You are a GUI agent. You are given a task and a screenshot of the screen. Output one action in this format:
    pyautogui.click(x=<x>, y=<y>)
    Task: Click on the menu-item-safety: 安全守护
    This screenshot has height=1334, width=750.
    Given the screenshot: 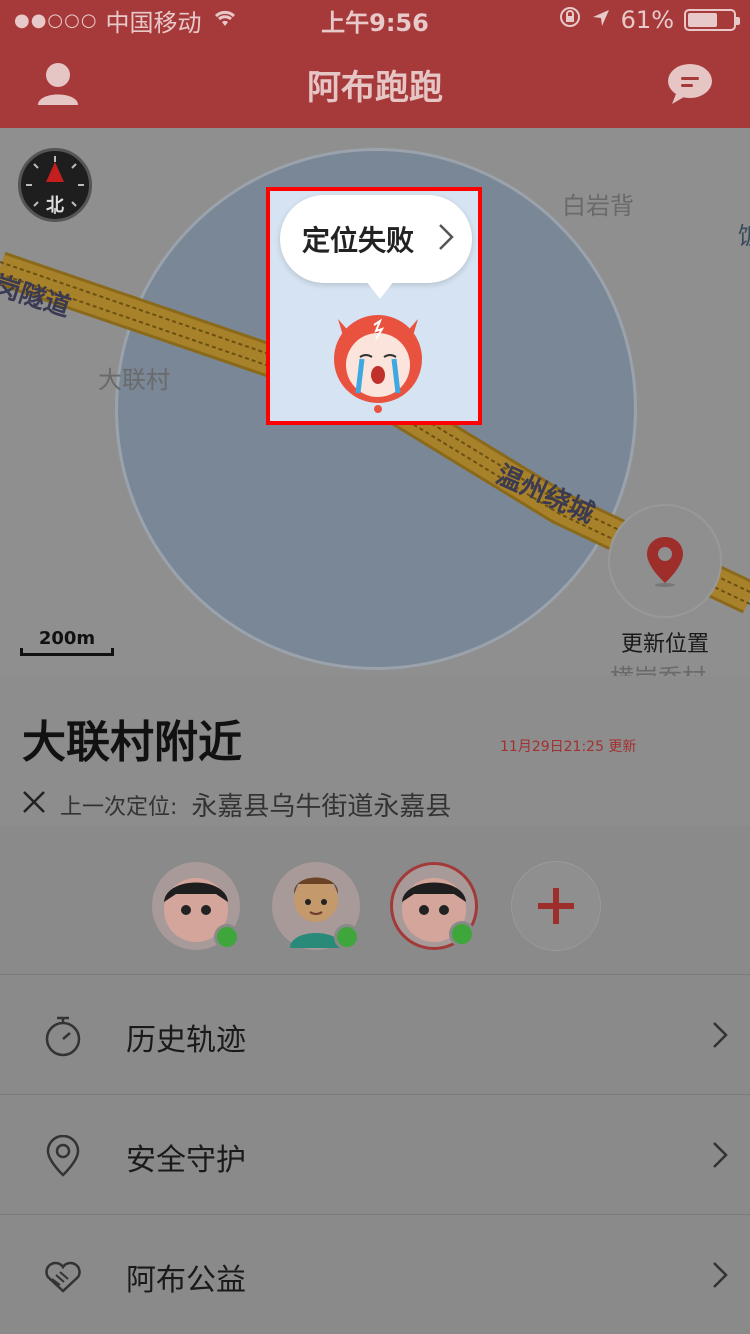 What is the action you would take?
    pyautogui.click(x=375, y=1154)
    